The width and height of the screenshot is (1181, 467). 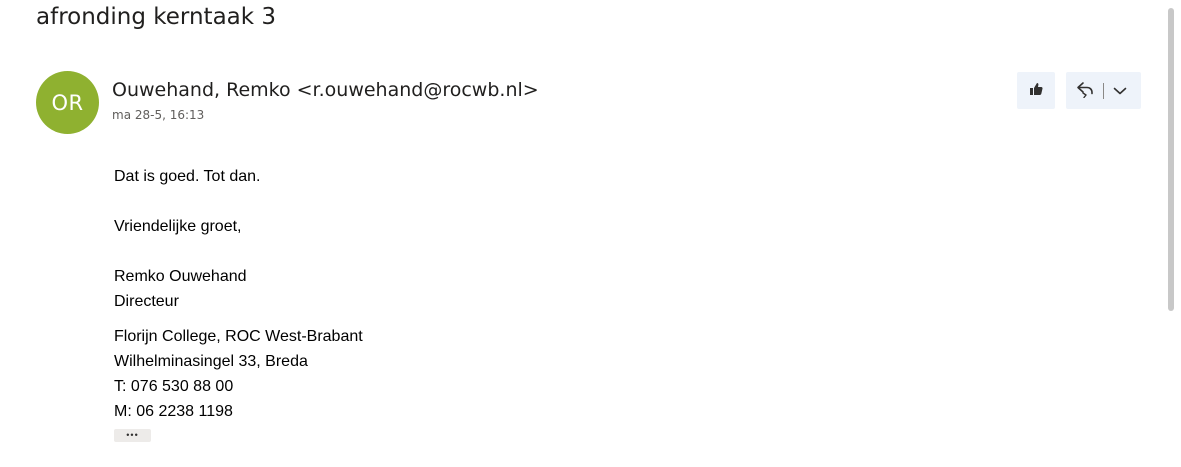 I want to click on like-button, so click(x=1036, y=90).